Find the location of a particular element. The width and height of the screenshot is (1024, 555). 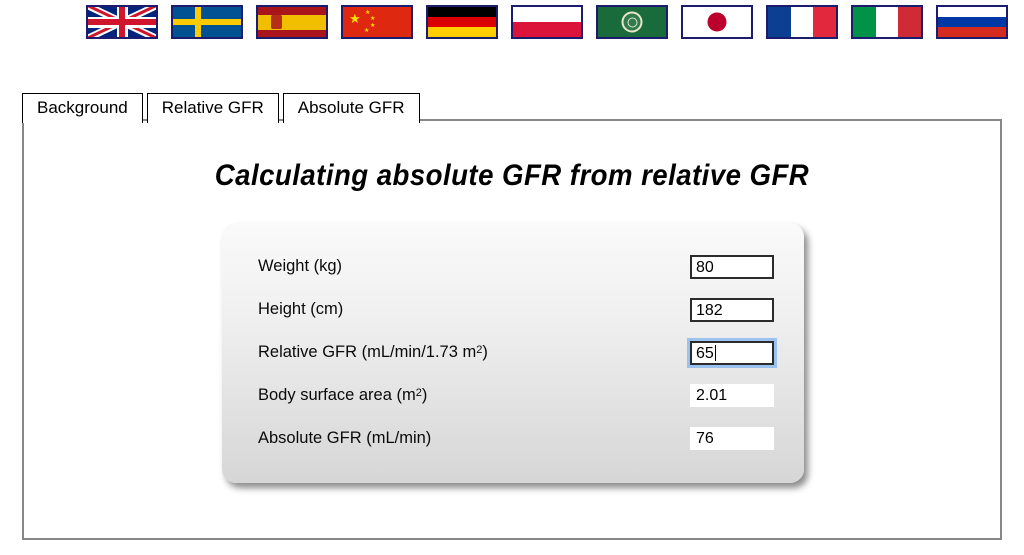

label-absolute-gfr: Absolute GFR (mL/min) is located at coordinates (474, 438).